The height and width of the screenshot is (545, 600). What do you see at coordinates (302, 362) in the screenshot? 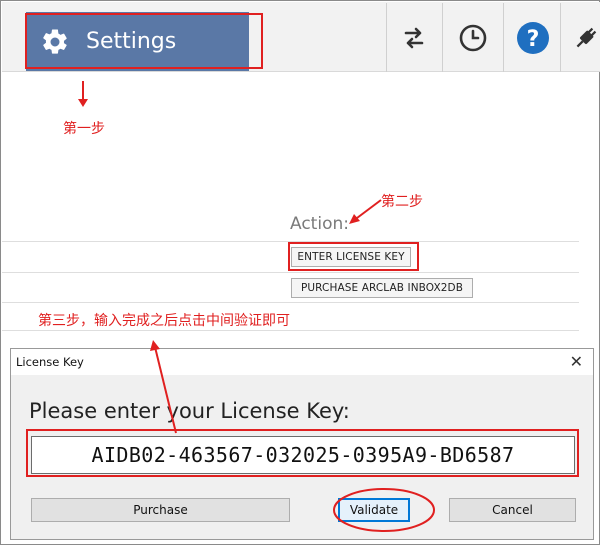
I see `dialog-titlebar: License Key ✕` at bounding box center [302, 362].